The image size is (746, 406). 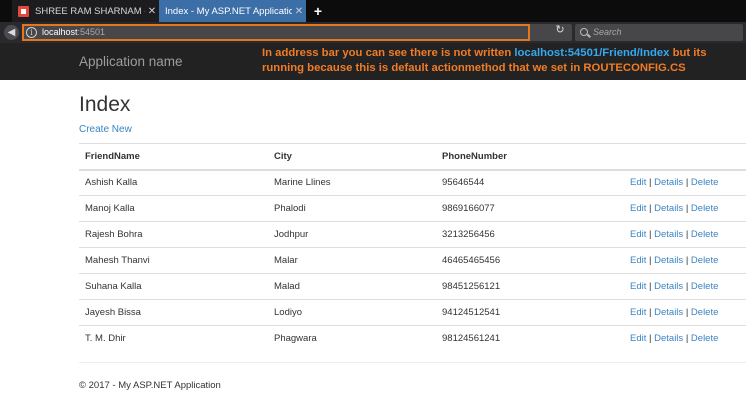 What do you see at coordinates (352, 260) in the screenshot?
I see `cell-city: Malar` at bounding box center [352, 260].